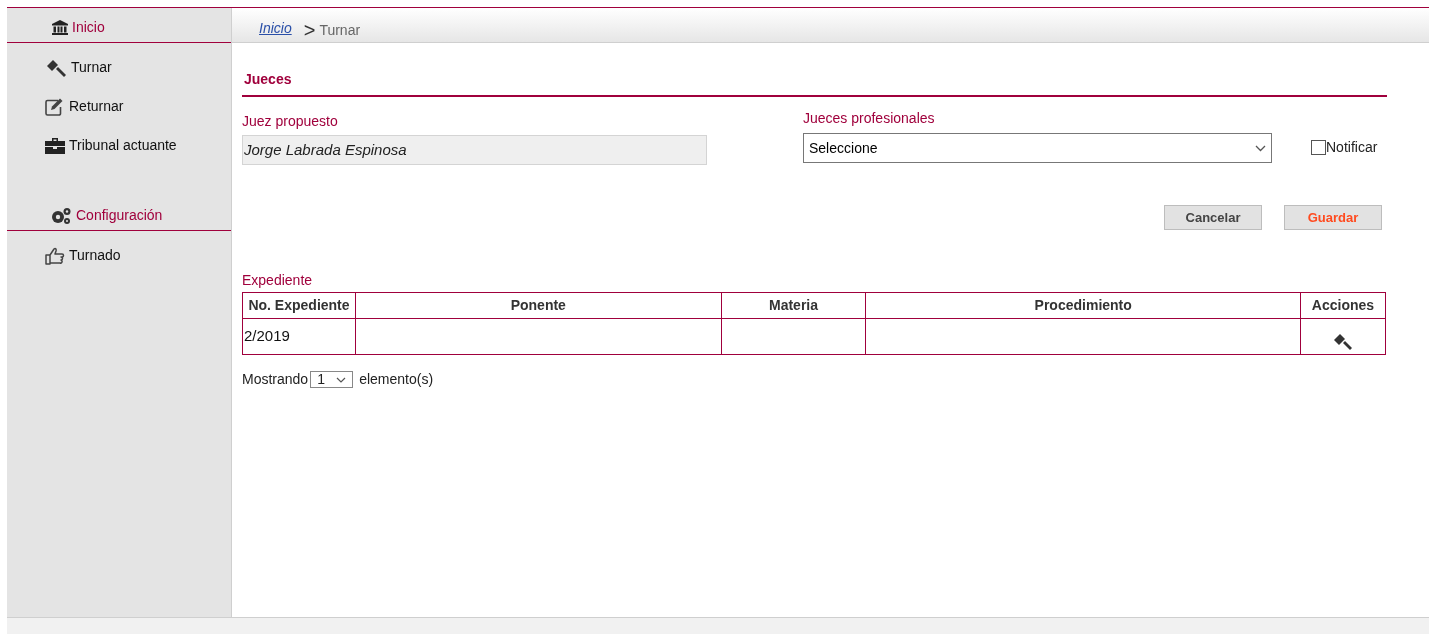 Image resolution: width=1429 pixels, height=634 pixels. What do you see at coordinates (474, 150) in the screenshot?
I see `proposed-judge-field: Jorge Labrada Espinosa` at bounding box center [474, 150].